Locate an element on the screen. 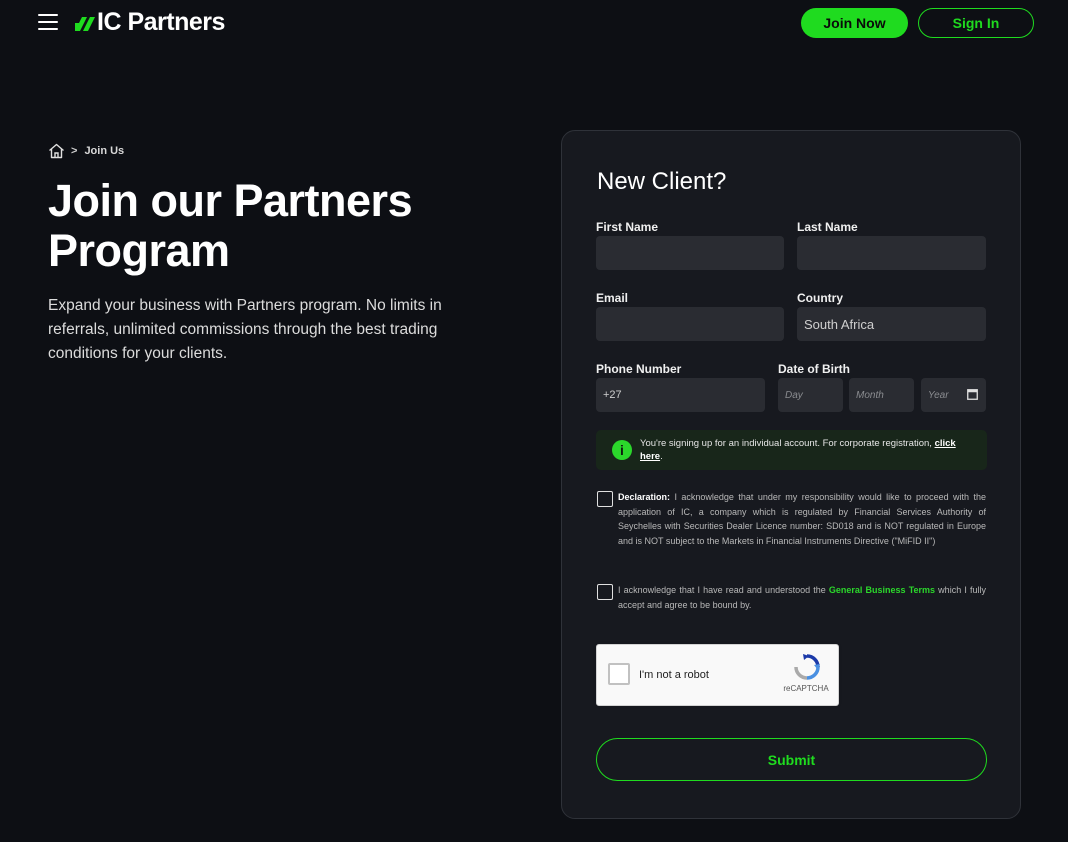 This screenshot has height=842, width=1068. terms-checkbox is located at coordinates (605, 592).